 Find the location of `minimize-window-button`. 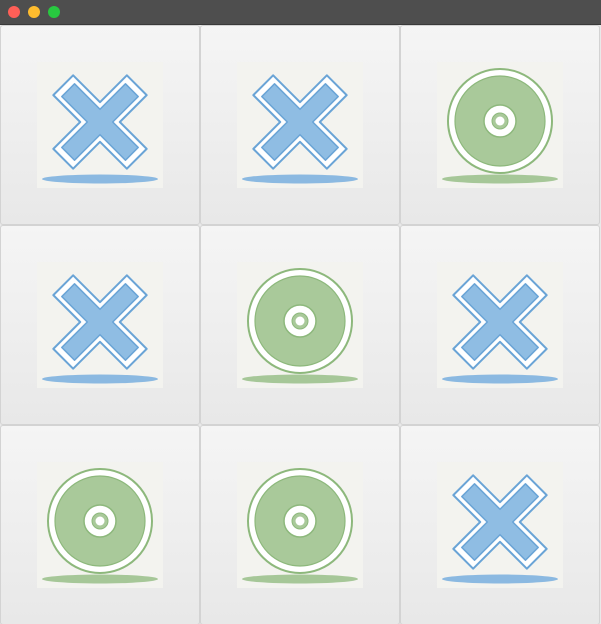

minimize-window-button is located at coordinates (34, 12).